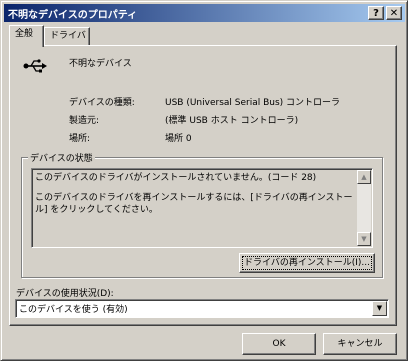  I want to click on status-line-1: このデバイスのドライバがインストールされていません。(コード 28), so click(176, 178).